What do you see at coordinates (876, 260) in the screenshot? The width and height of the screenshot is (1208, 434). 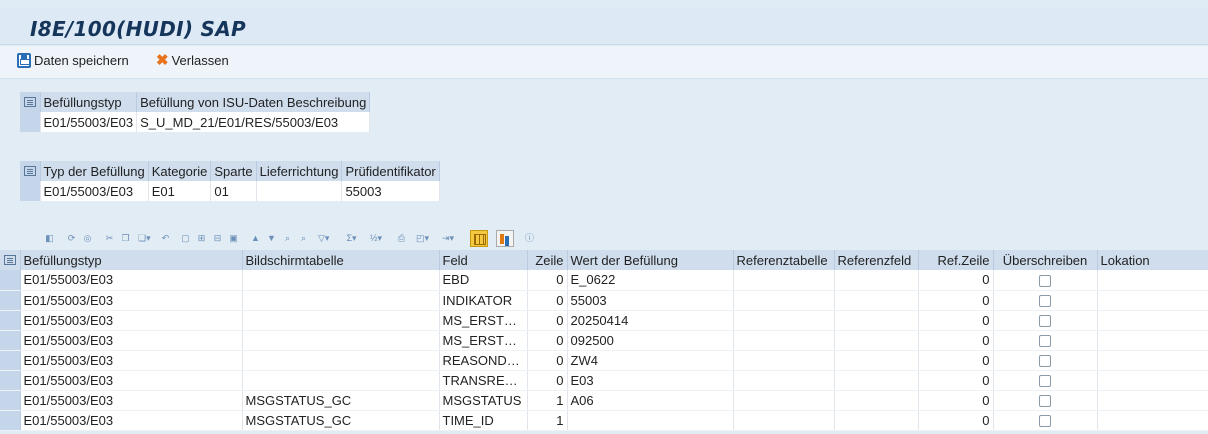 I see `column-header: Referenzfeld` at bounding box center [876, 260].